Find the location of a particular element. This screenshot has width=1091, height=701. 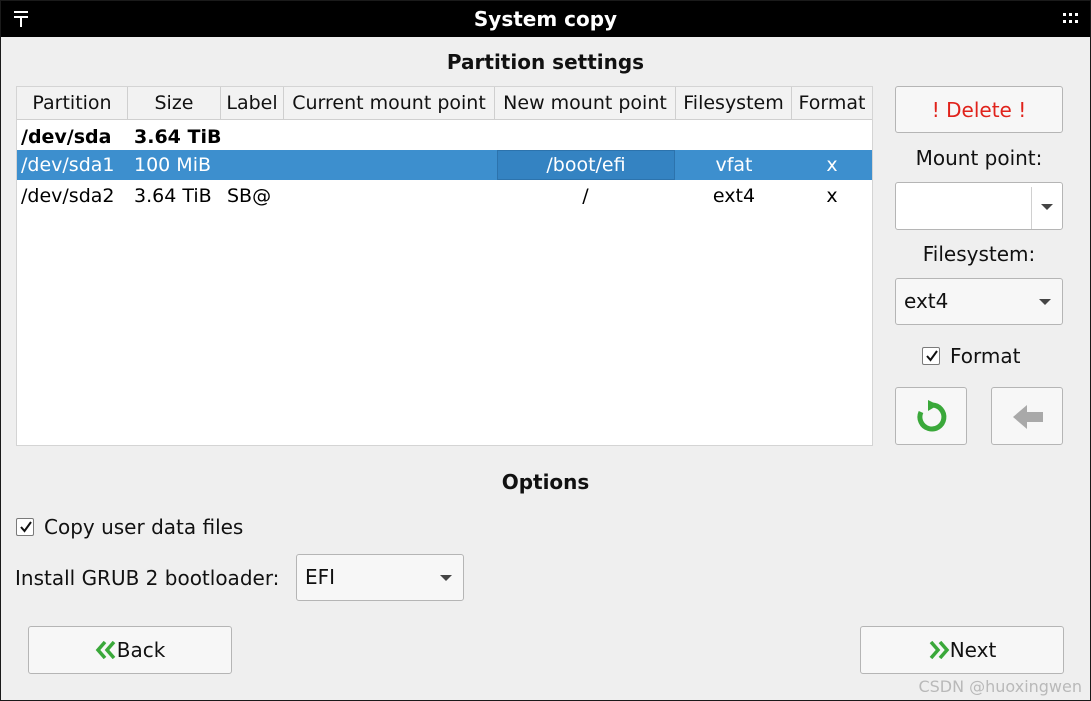

copy-user-data-checkbox is located at coordinates (25, 527).